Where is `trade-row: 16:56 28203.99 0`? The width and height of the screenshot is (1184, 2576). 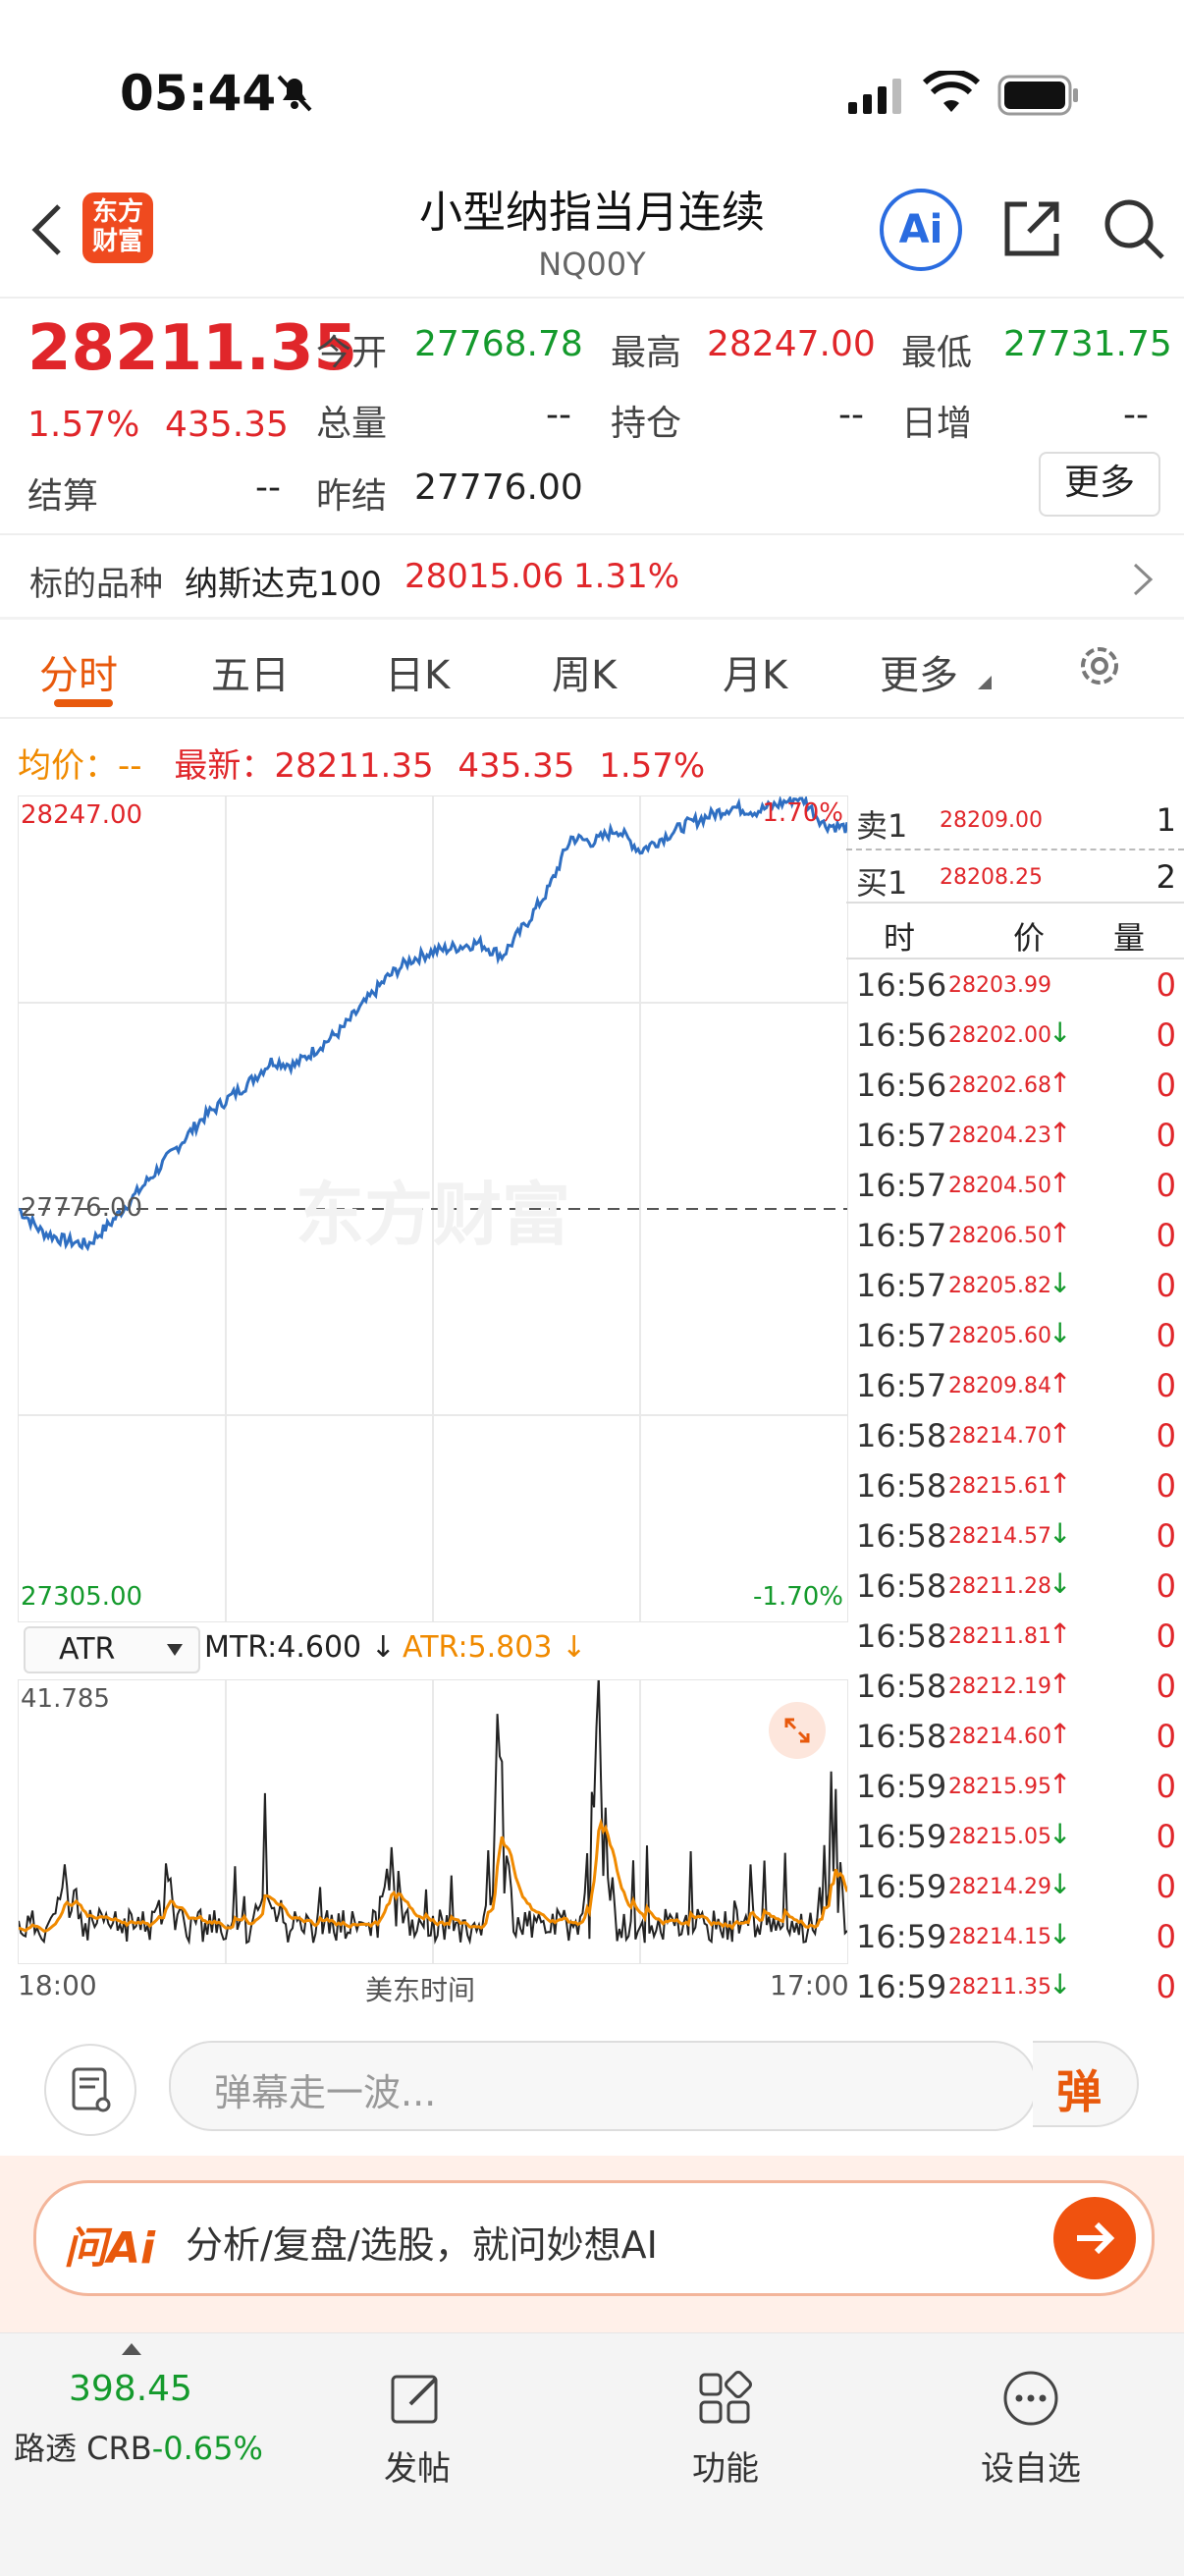 trade-row: 16:56 28203.99 0 is located at coordinates (1015, 986).